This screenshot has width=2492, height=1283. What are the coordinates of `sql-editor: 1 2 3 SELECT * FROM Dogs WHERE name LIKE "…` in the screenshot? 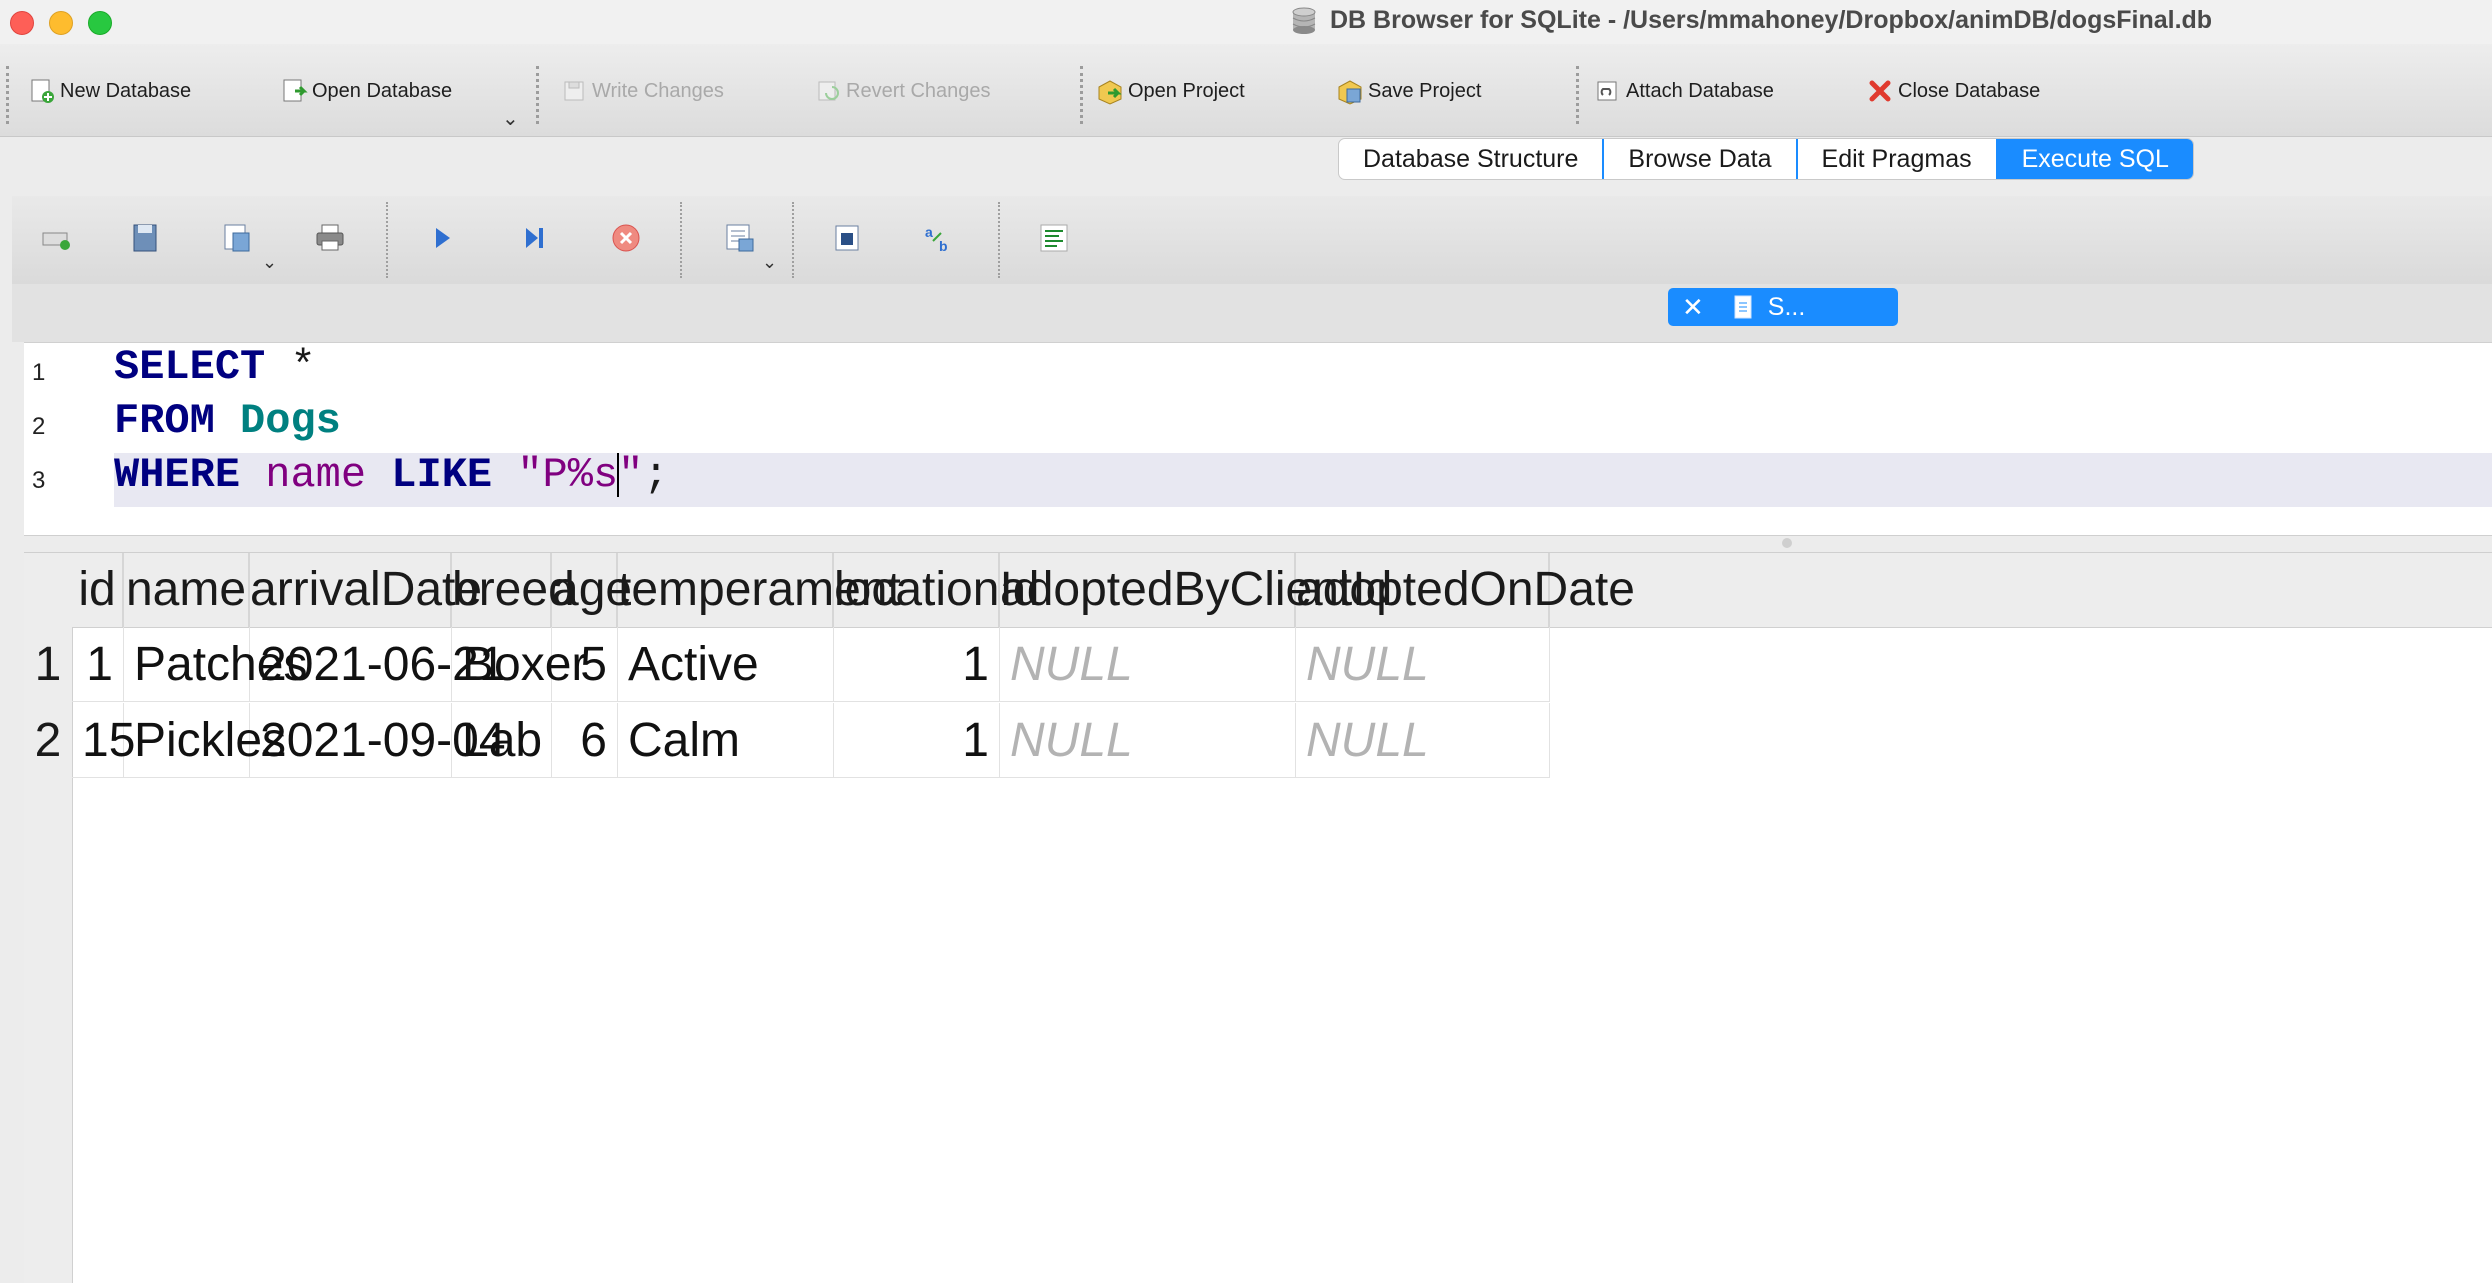 It's located at (1258, 439).